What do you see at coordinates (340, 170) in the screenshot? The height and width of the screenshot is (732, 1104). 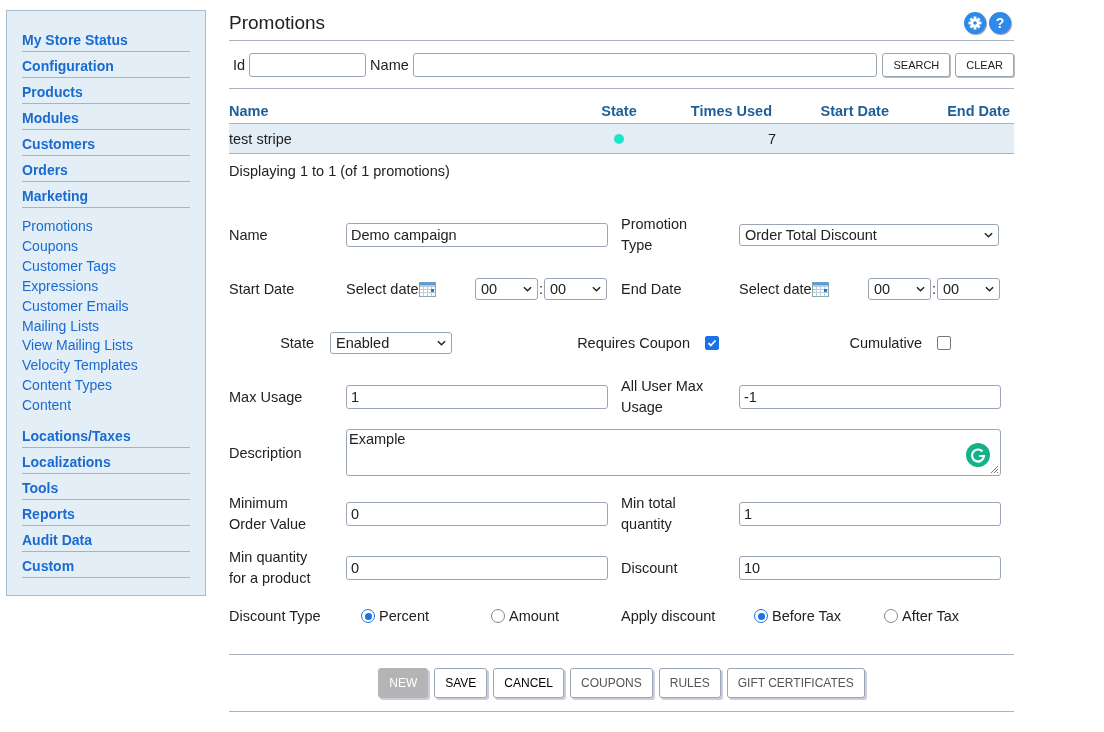 I see `summary-text: Displaying 1 to 1 (of 1 promotions)` at bounding box center [340, 170].